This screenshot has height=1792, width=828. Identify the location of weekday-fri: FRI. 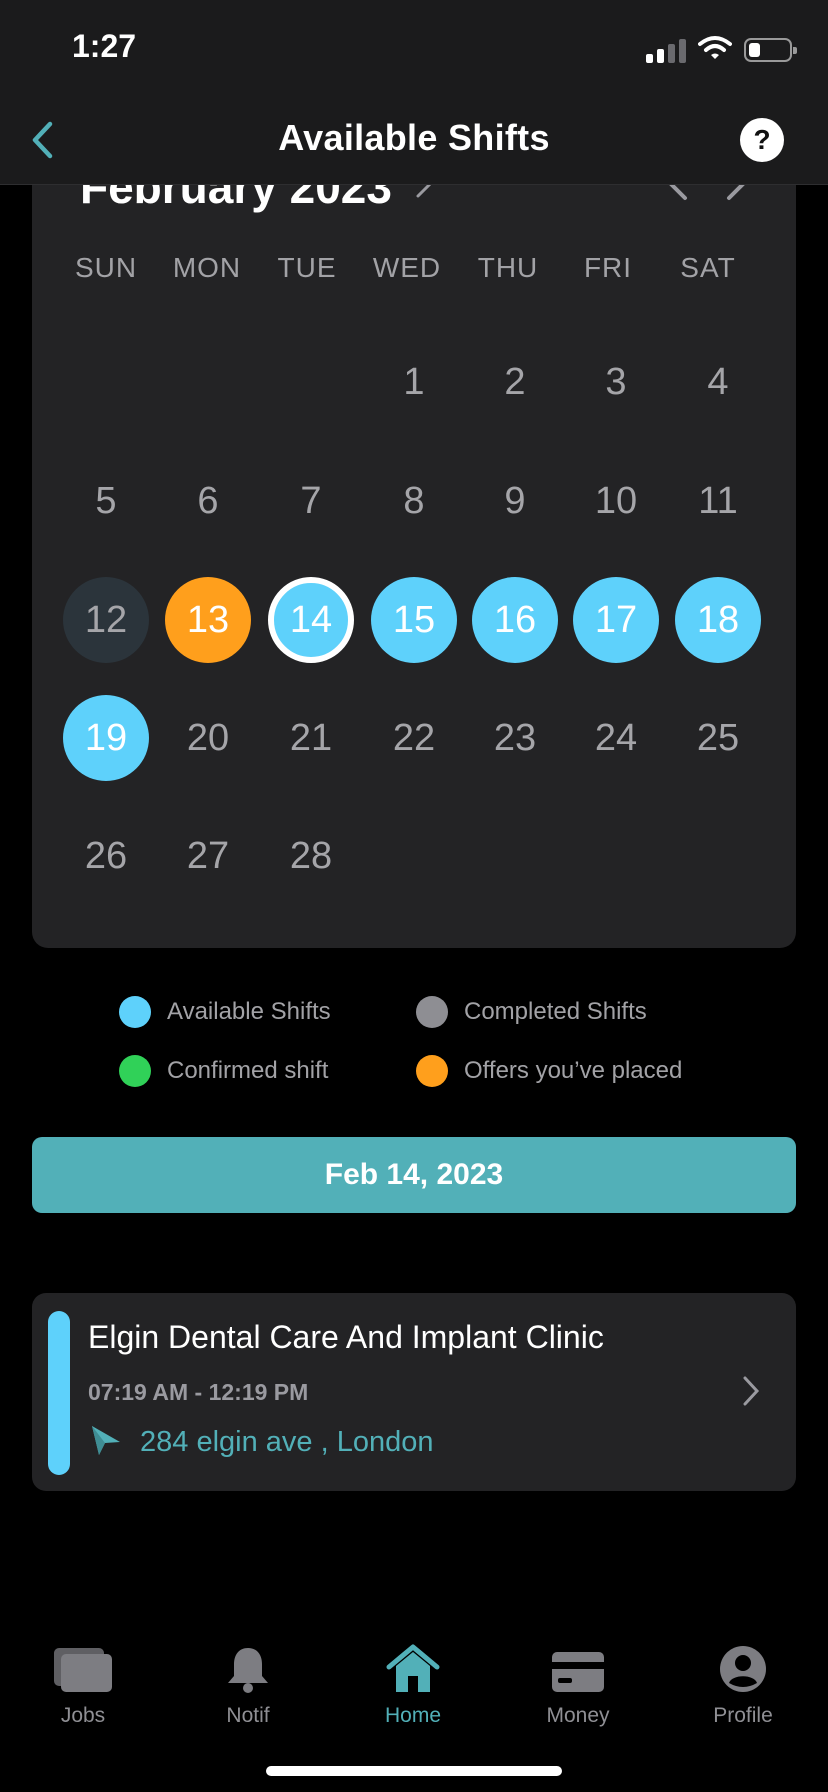
(608, 267).